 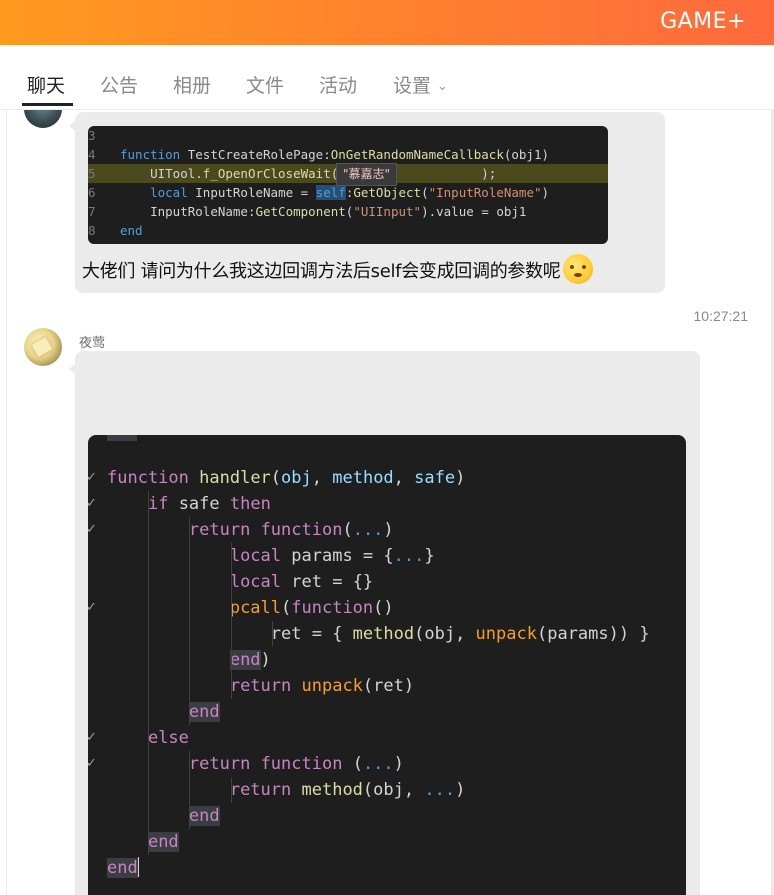 I want to click on brand-logo: GAME+, so click(x=703, y=21).